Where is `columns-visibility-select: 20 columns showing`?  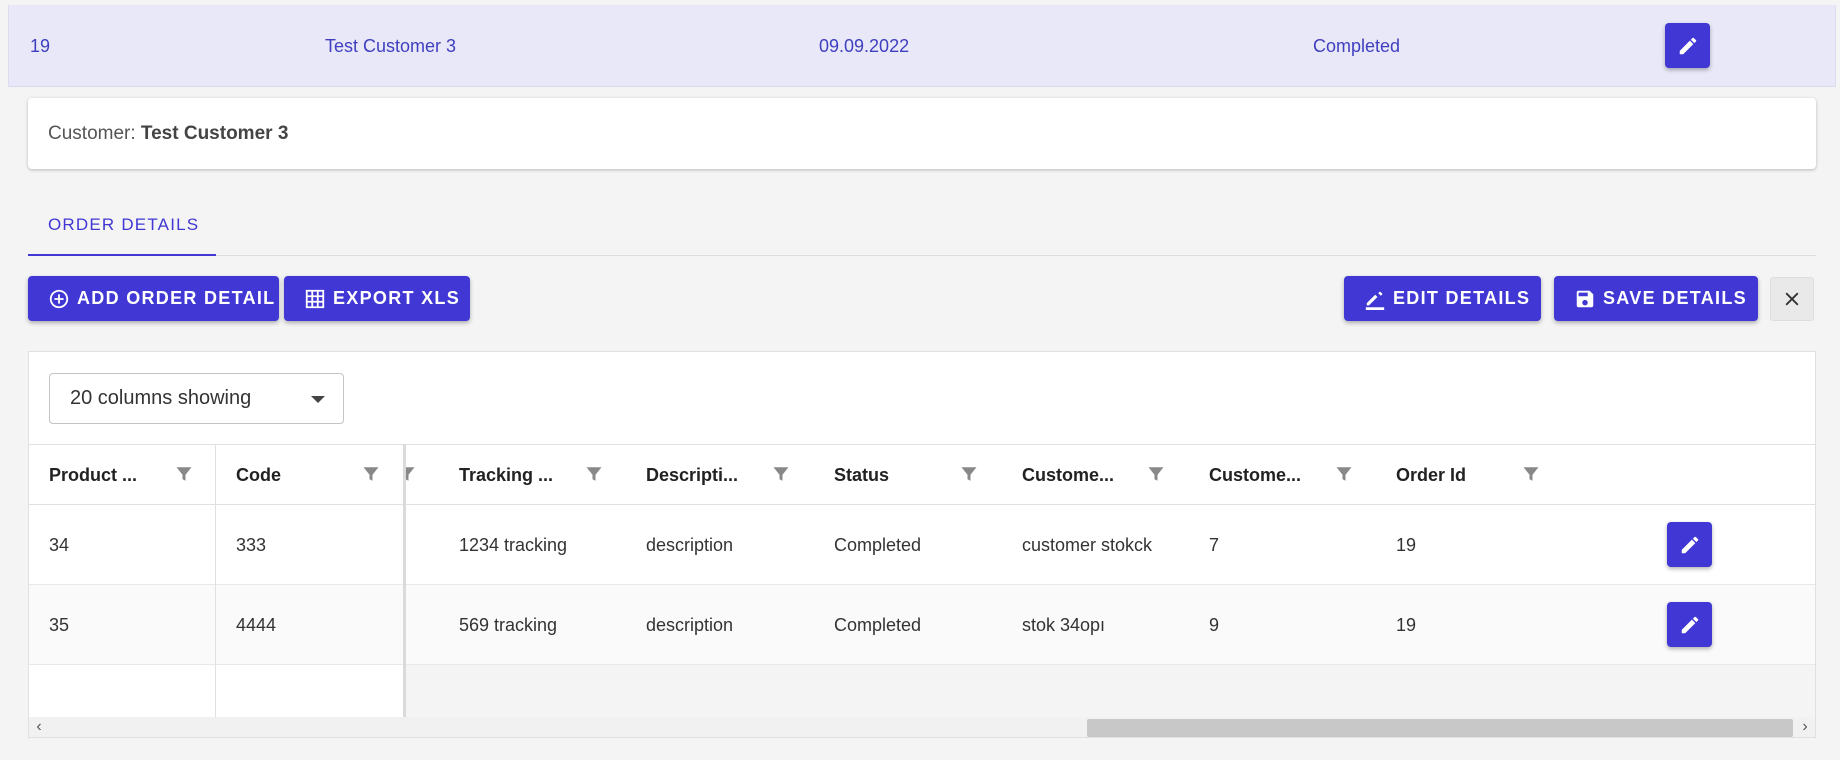 columns-visibility-select: 20 columns showing is located at coordinates (196, 398).